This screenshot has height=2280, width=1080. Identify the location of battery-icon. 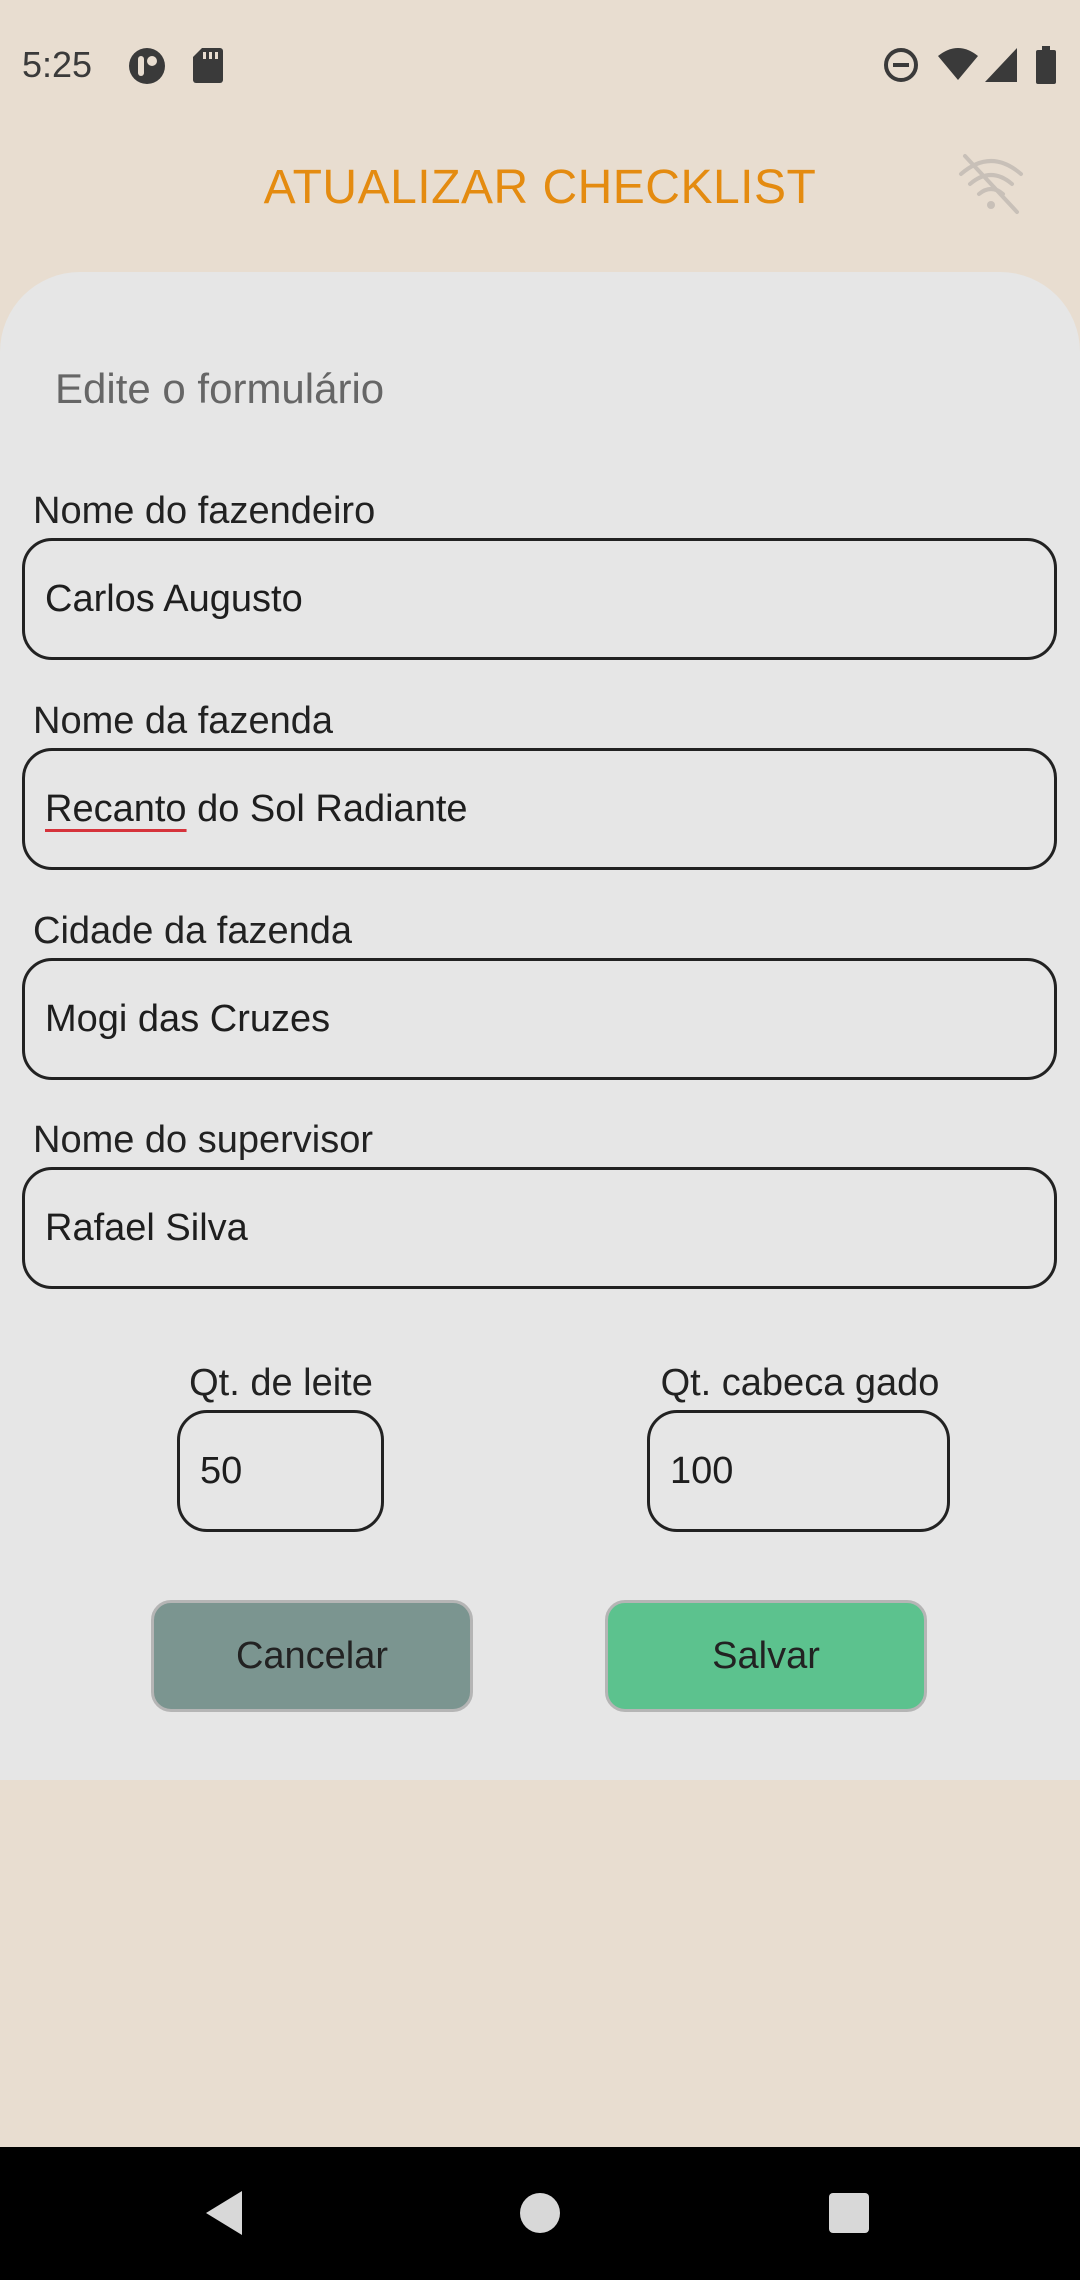
(1046, 65).